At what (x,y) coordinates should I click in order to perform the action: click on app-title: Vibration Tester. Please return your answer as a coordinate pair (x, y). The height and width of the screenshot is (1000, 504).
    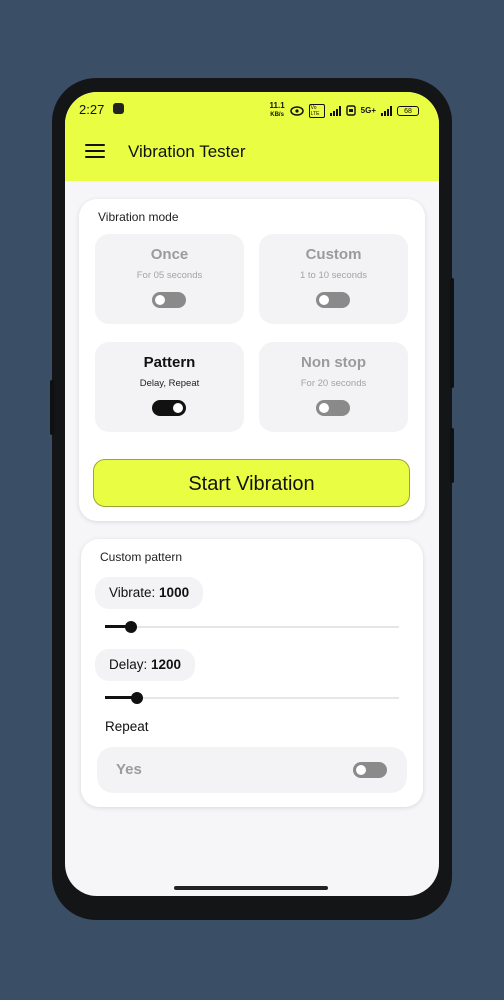
    Looking at the image, I should click on (187, 151).